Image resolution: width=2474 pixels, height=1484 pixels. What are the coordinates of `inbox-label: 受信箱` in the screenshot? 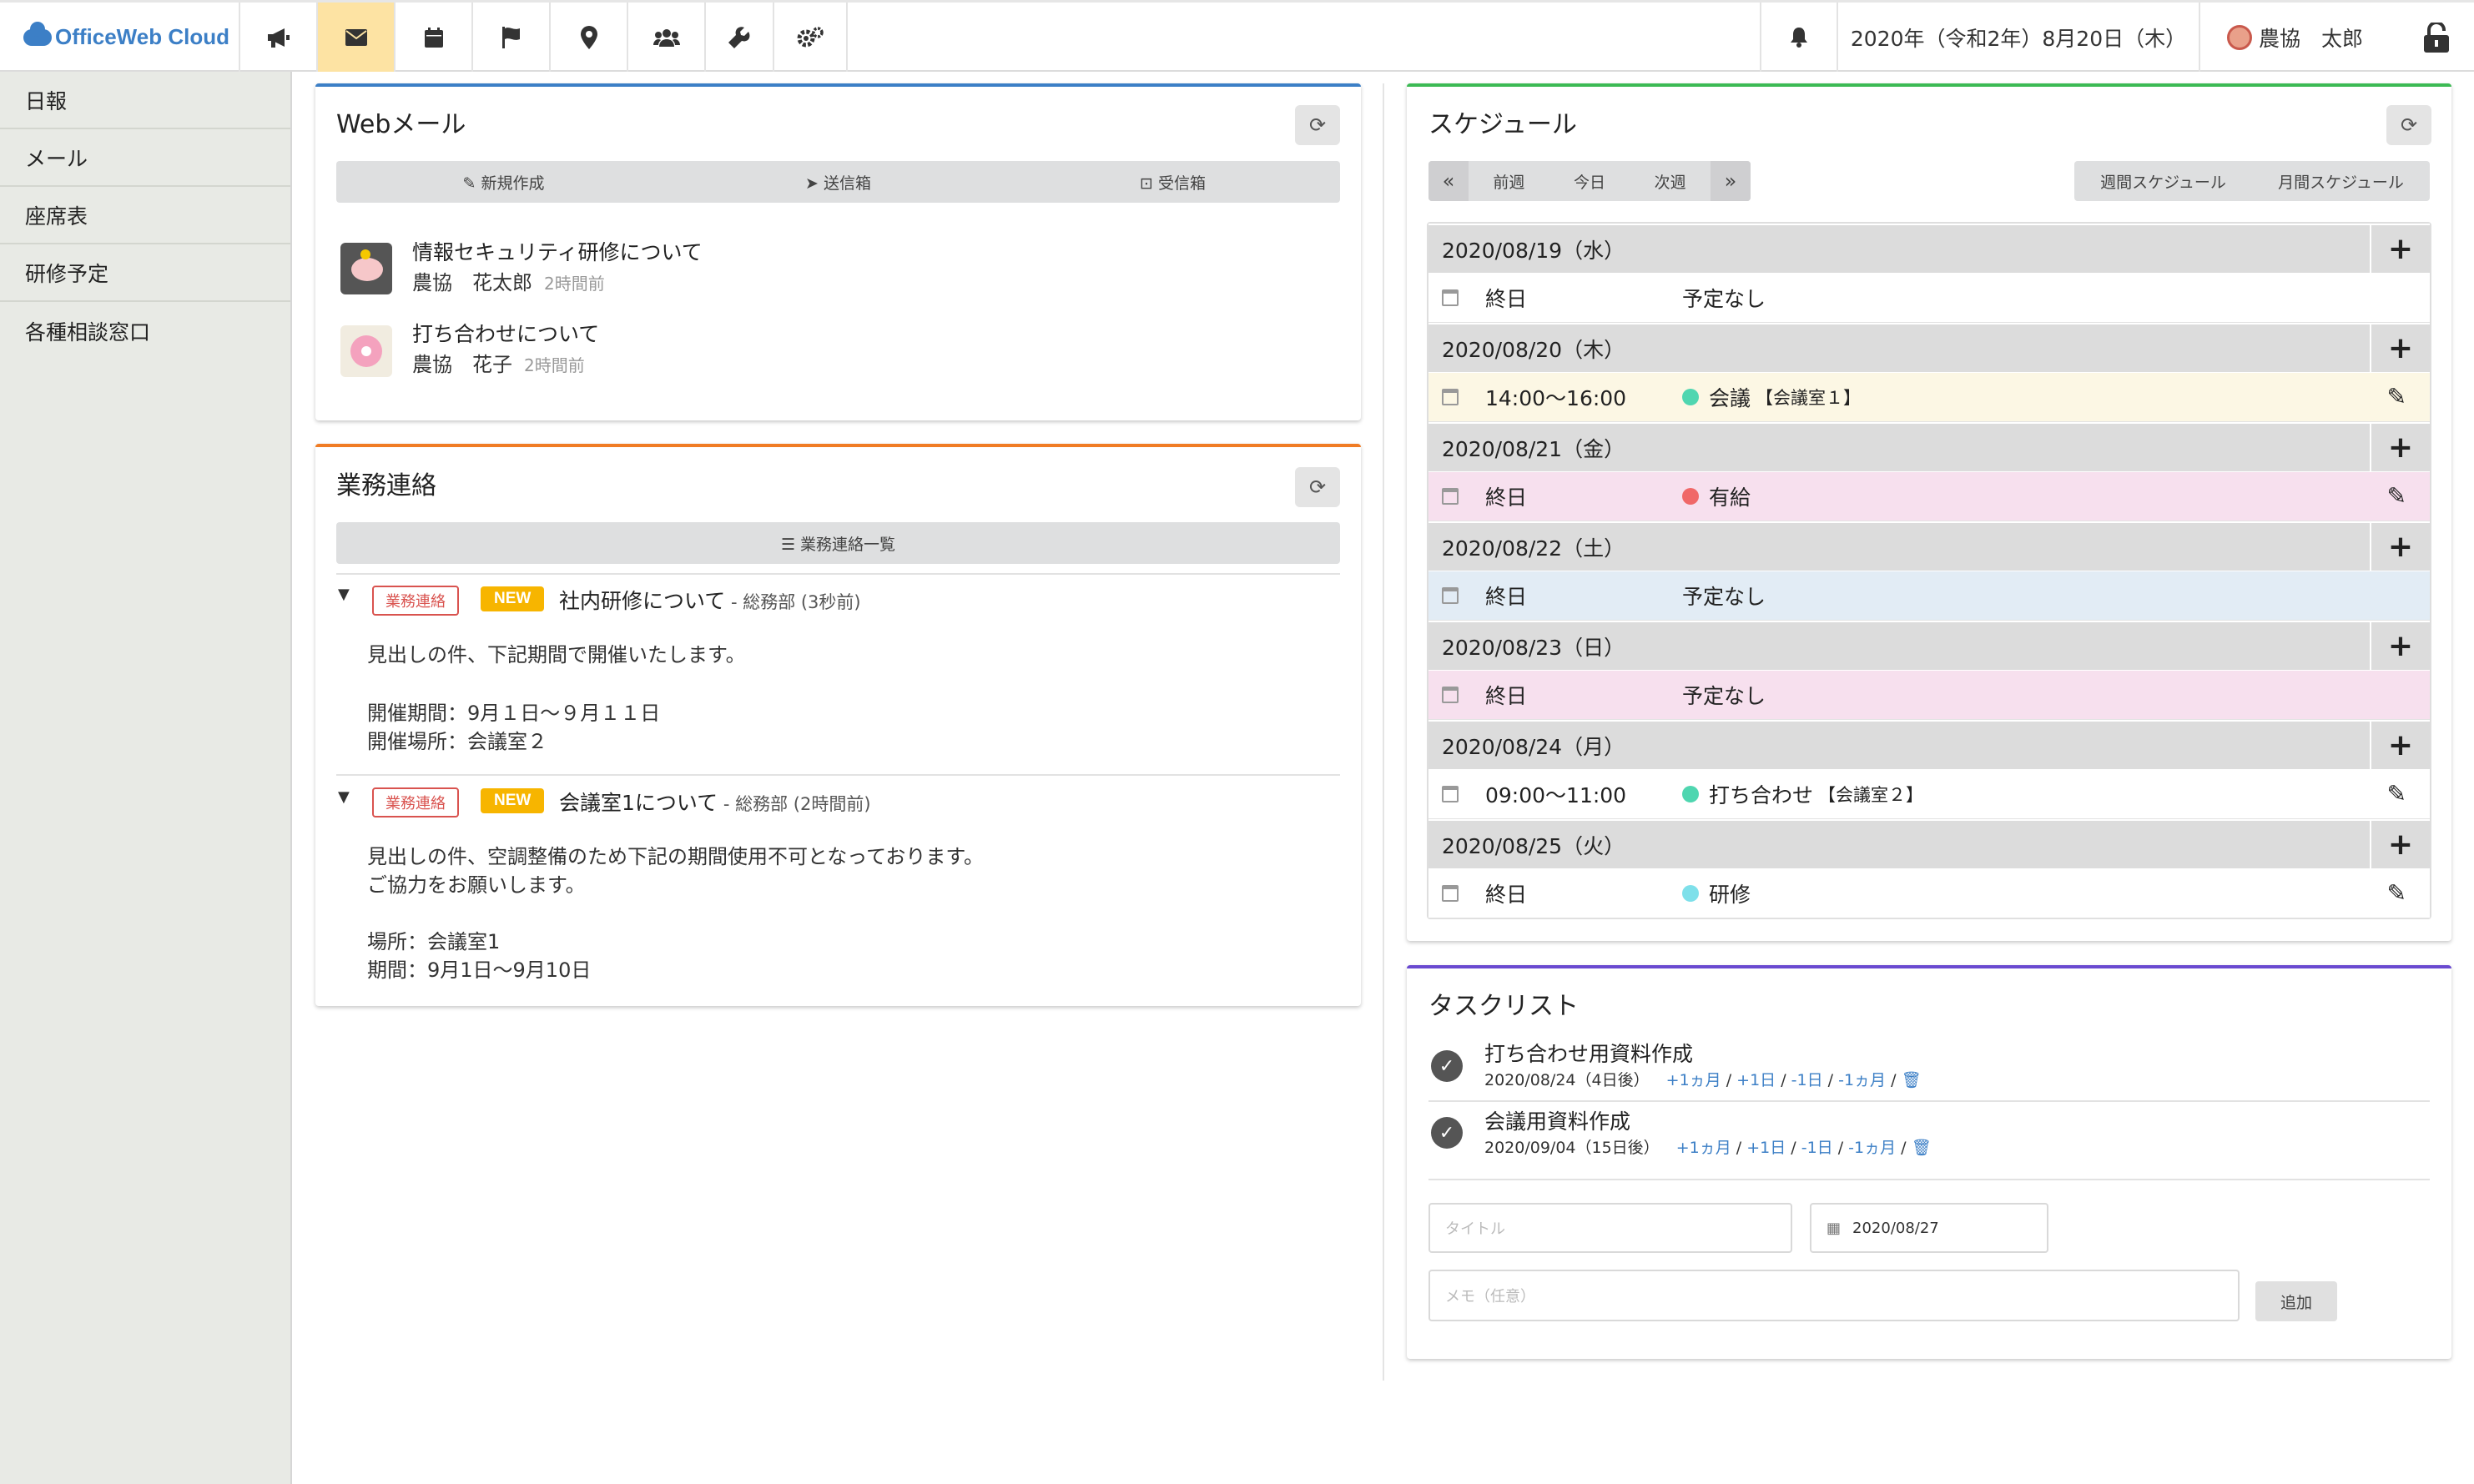 It's located at (1181, 184).